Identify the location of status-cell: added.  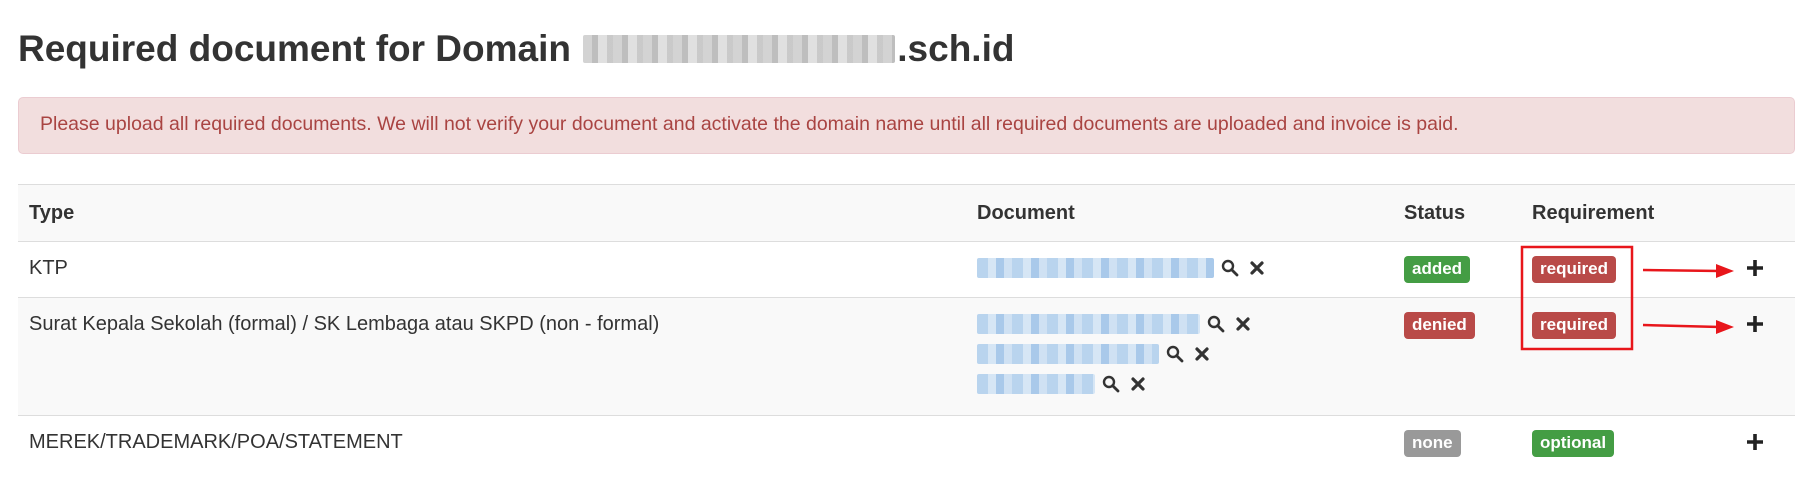
(1437, 269).